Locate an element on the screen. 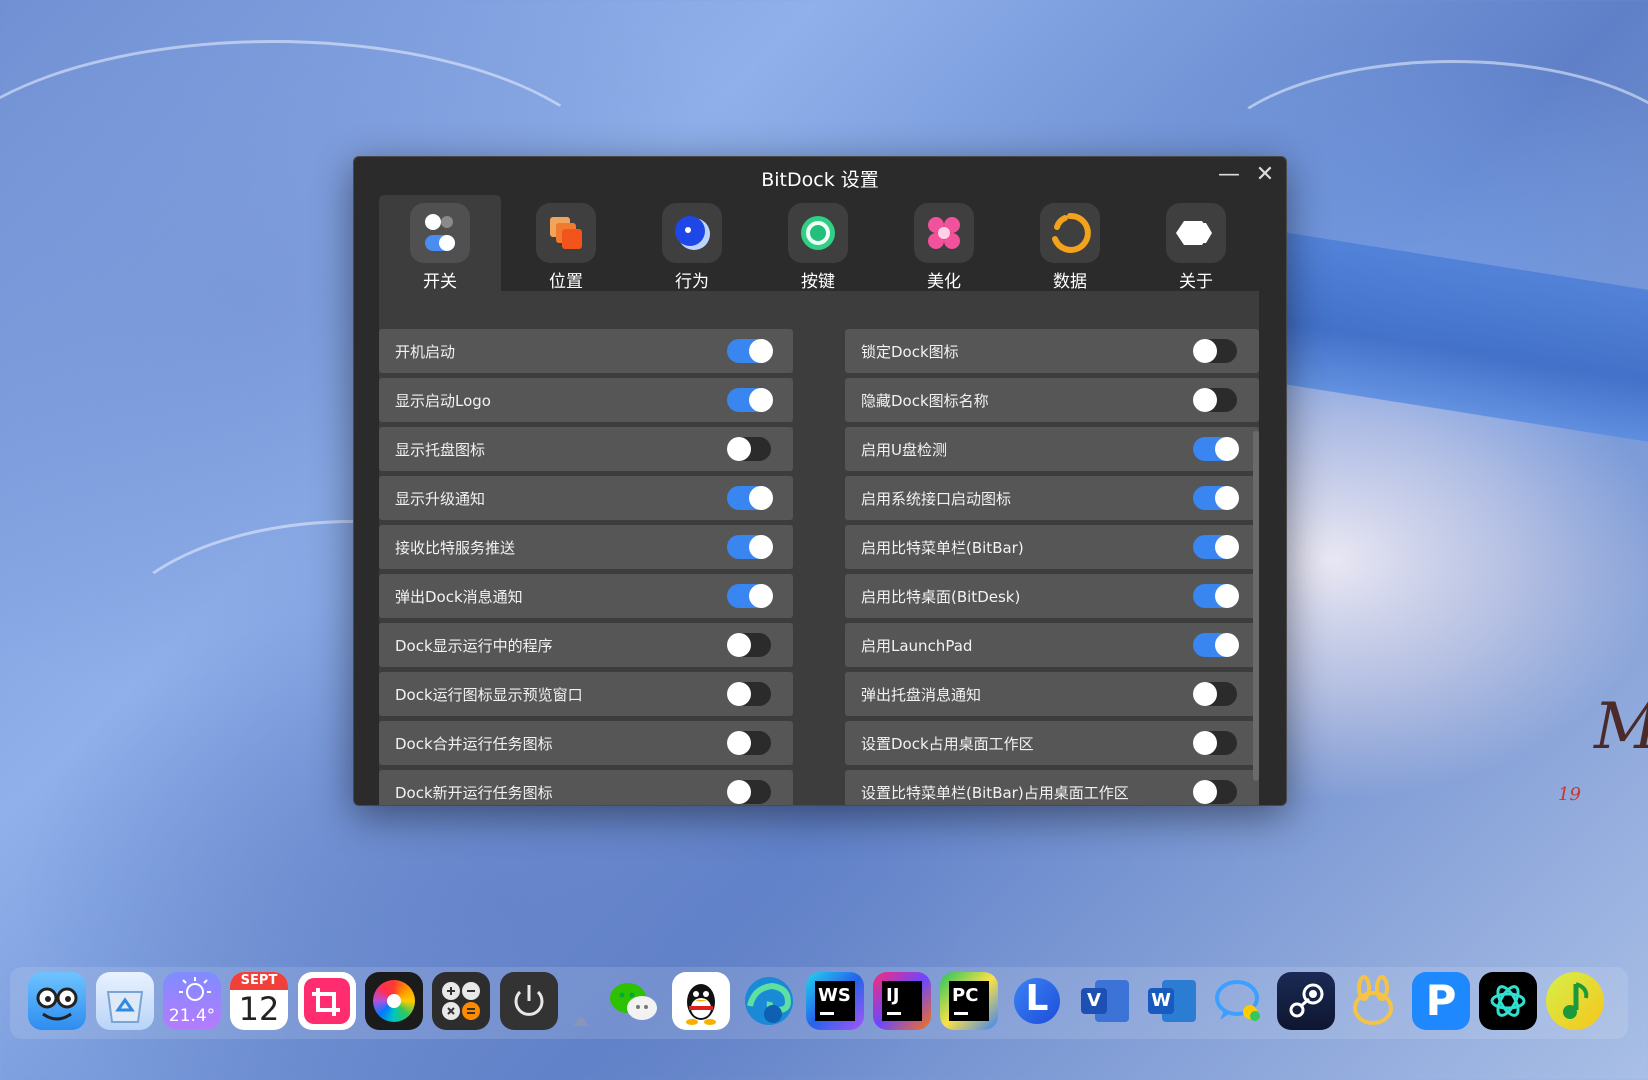 The image size is (1648, 1080). lark-l-icon: L is located at coordinates (1037, 1001).